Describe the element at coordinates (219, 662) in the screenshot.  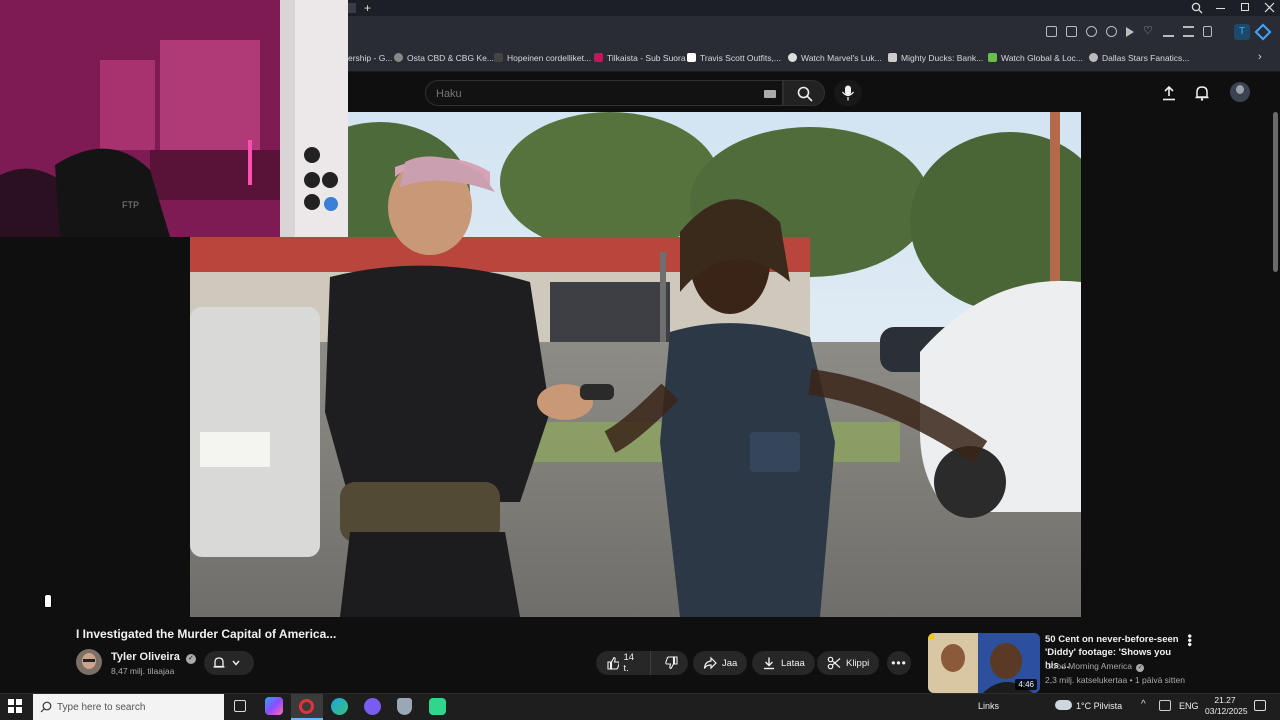
I see `bell-icon` at that location.